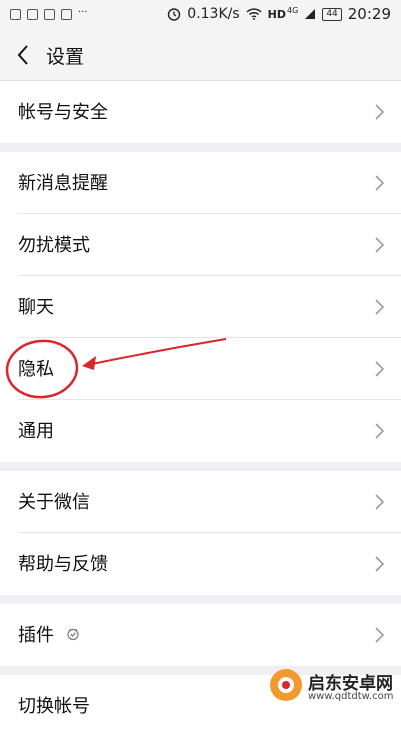 This screenshot has height=737, width=401. Describe the element at coordinates (200, 112) in the screenshot. I see `settings-item-account-security: 帐号与安全` at that location.